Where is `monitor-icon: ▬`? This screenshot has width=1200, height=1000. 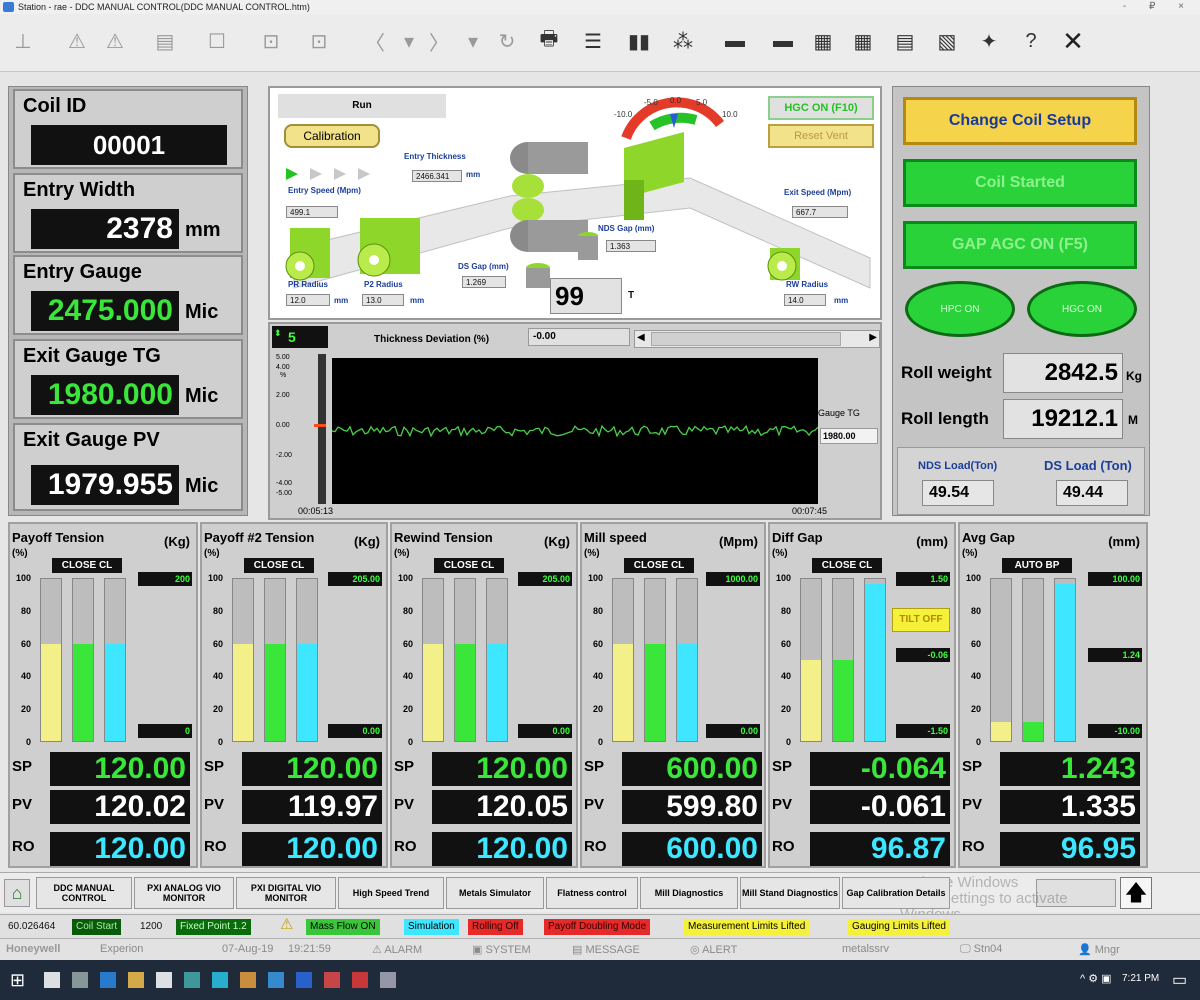 monitor-icon: ▬ is located at coordinates (783, 41).